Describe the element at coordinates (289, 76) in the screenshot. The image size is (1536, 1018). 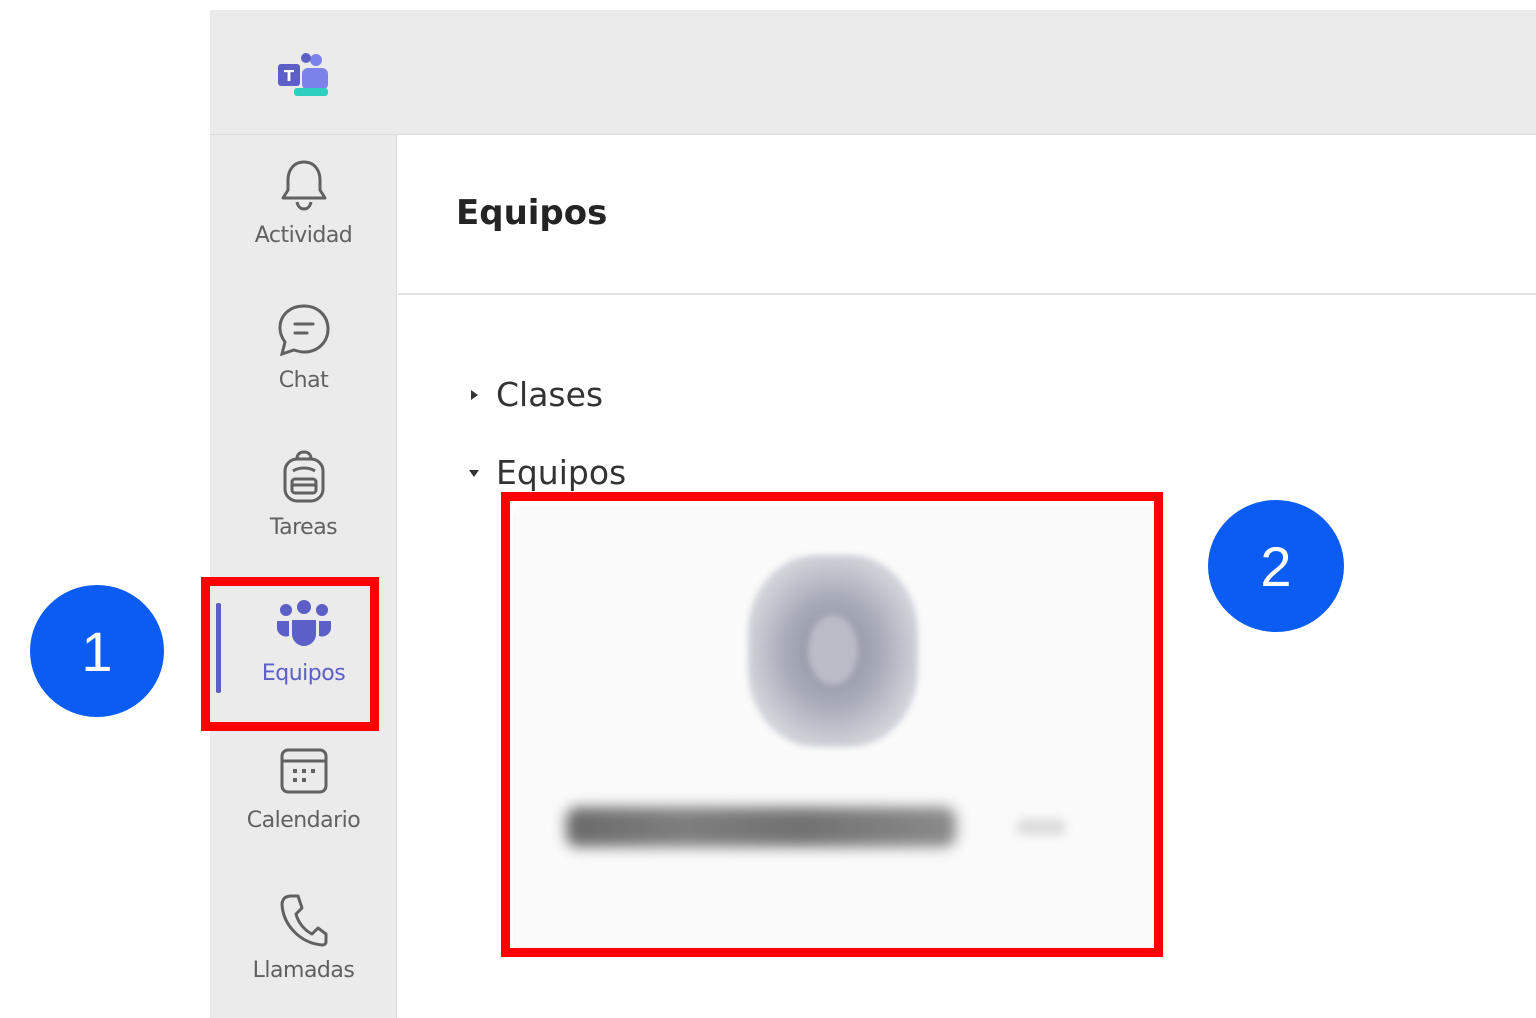
I see `svg-text: T` at that location.